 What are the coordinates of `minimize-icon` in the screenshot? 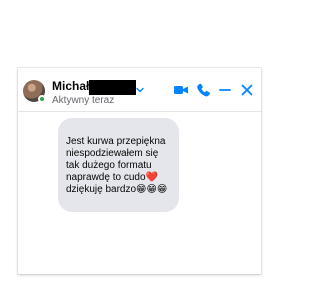 It's located at (225, 90).